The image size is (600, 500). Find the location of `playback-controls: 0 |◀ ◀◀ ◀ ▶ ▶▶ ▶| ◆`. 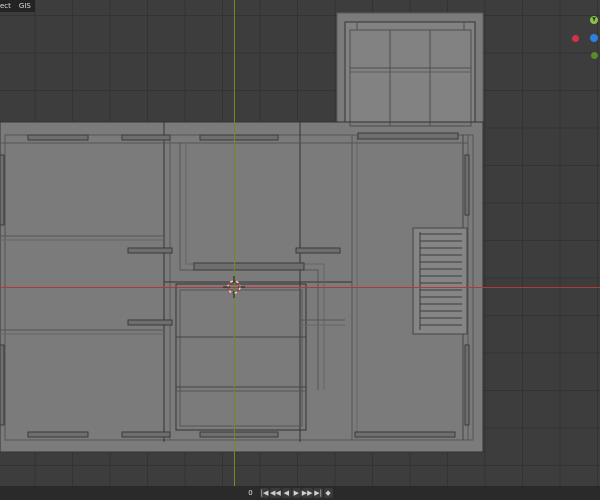

playback-controls: 0 |◀ ◀◀ ◀ ▶ ▶▶ ▶| ◆ is located at coordinates (289, 493).